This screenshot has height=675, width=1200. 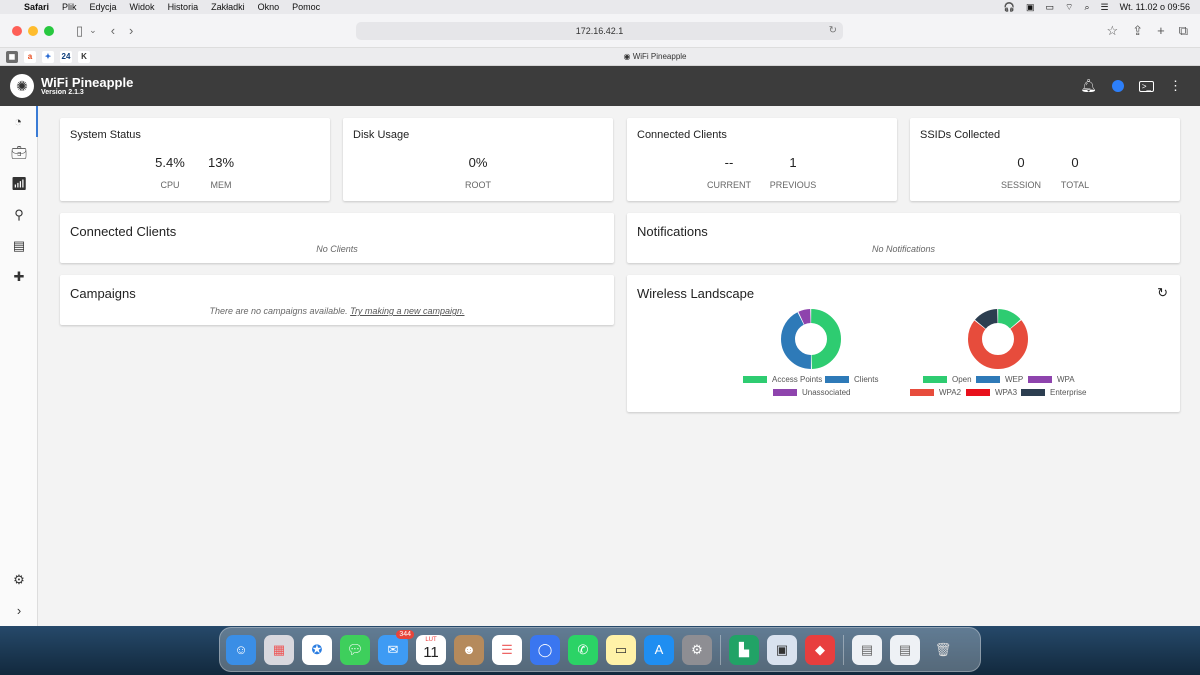 I want to click on notifications-card: Notifications No Notifications, so click(x=903, y=238).